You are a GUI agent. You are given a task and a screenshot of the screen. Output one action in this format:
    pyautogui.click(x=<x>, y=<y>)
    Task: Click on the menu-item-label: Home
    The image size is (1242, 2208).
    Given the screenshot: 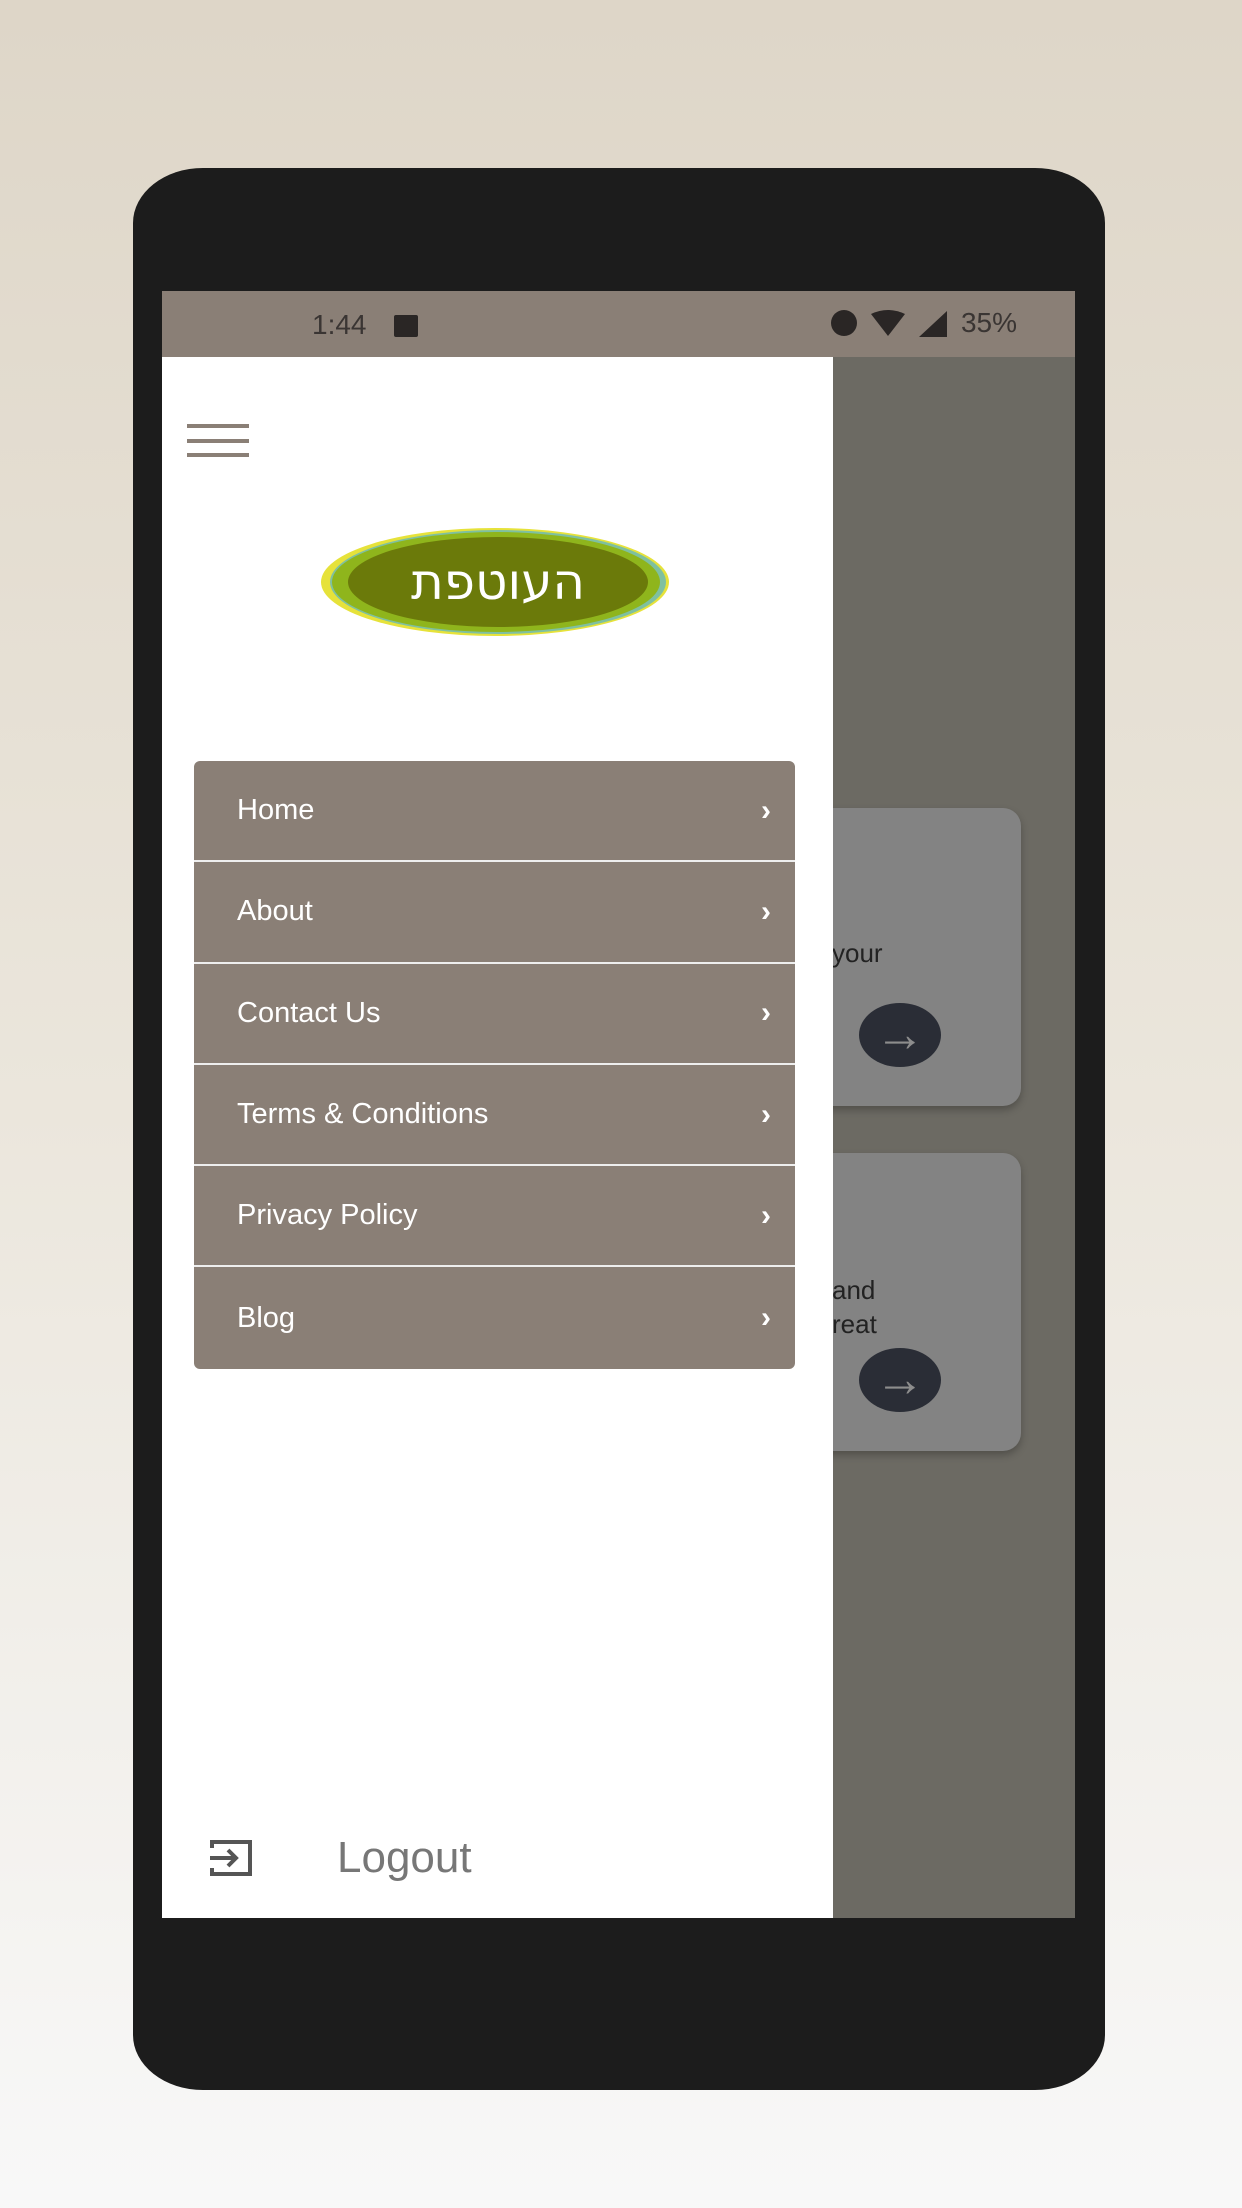 What is the action you would take?
    pyautogui.click(x=276, y=810)
    